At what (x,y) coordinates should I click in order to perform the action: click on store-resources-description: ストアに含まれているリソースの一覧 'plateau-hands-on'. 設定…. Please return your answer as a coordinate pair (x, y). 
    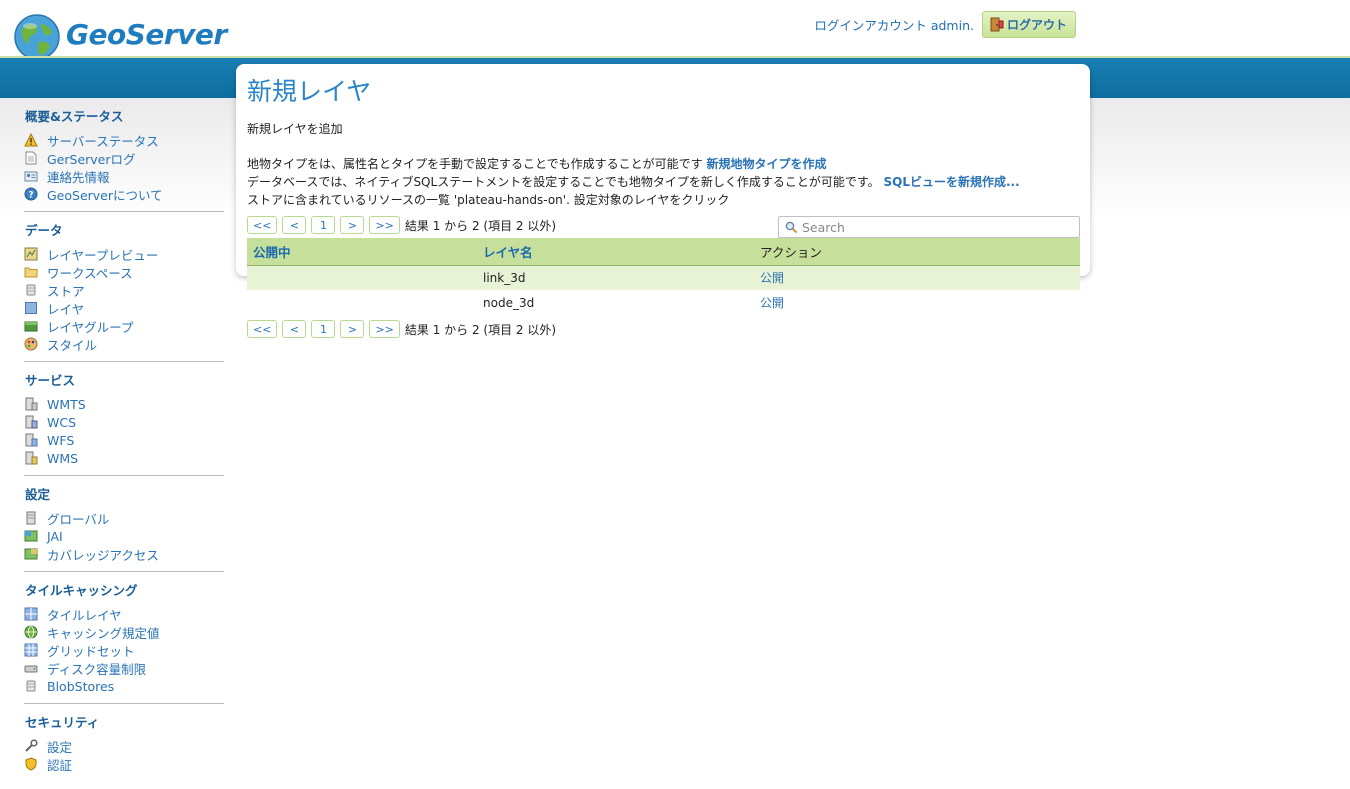
    Looking at the image, I should click on (488, 200).